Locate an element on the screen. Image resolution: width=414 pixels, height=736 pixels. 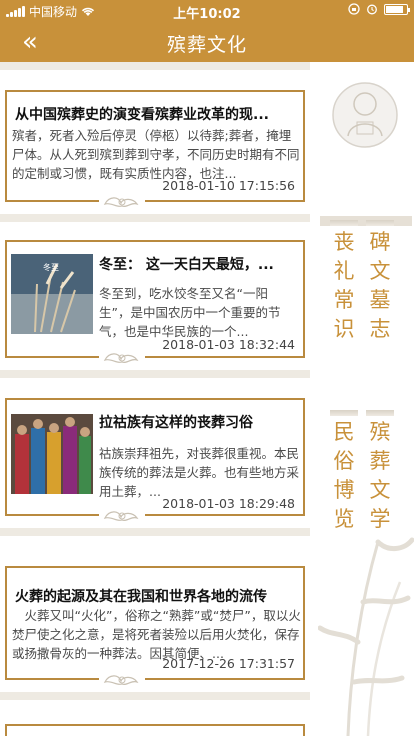
article-card is located at coordinates (155, 730).